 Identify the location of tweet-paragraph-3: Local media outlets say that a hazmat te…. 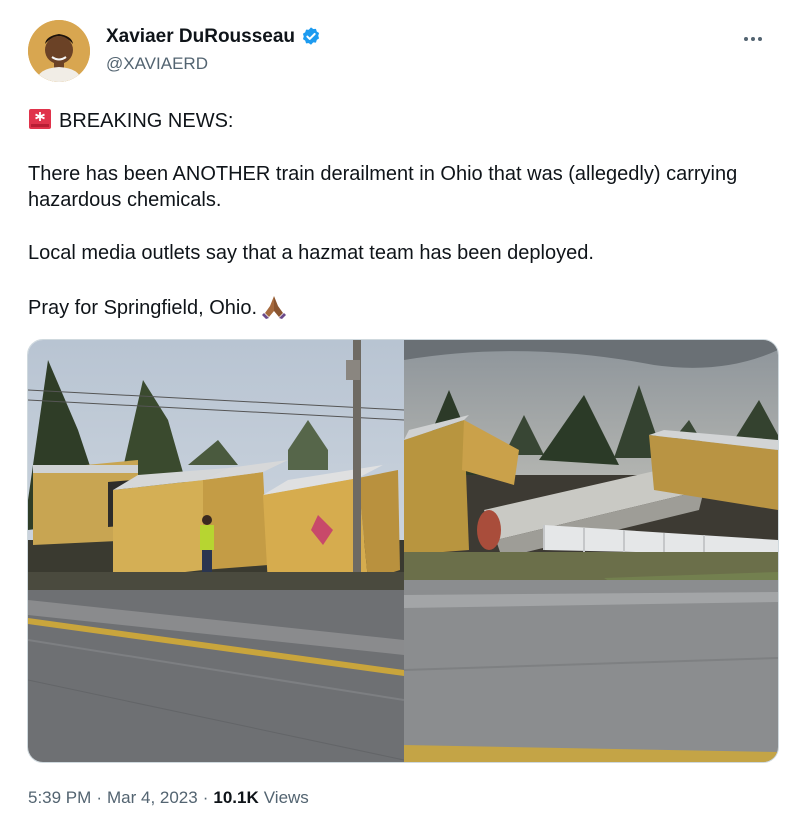
(311, 253).